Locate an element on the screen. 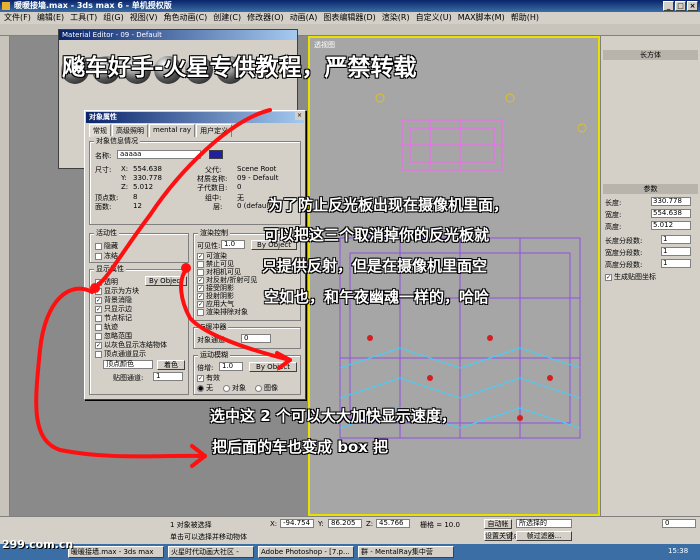  site-watermark: 299.com.cn is located at coordinates (38, 544).